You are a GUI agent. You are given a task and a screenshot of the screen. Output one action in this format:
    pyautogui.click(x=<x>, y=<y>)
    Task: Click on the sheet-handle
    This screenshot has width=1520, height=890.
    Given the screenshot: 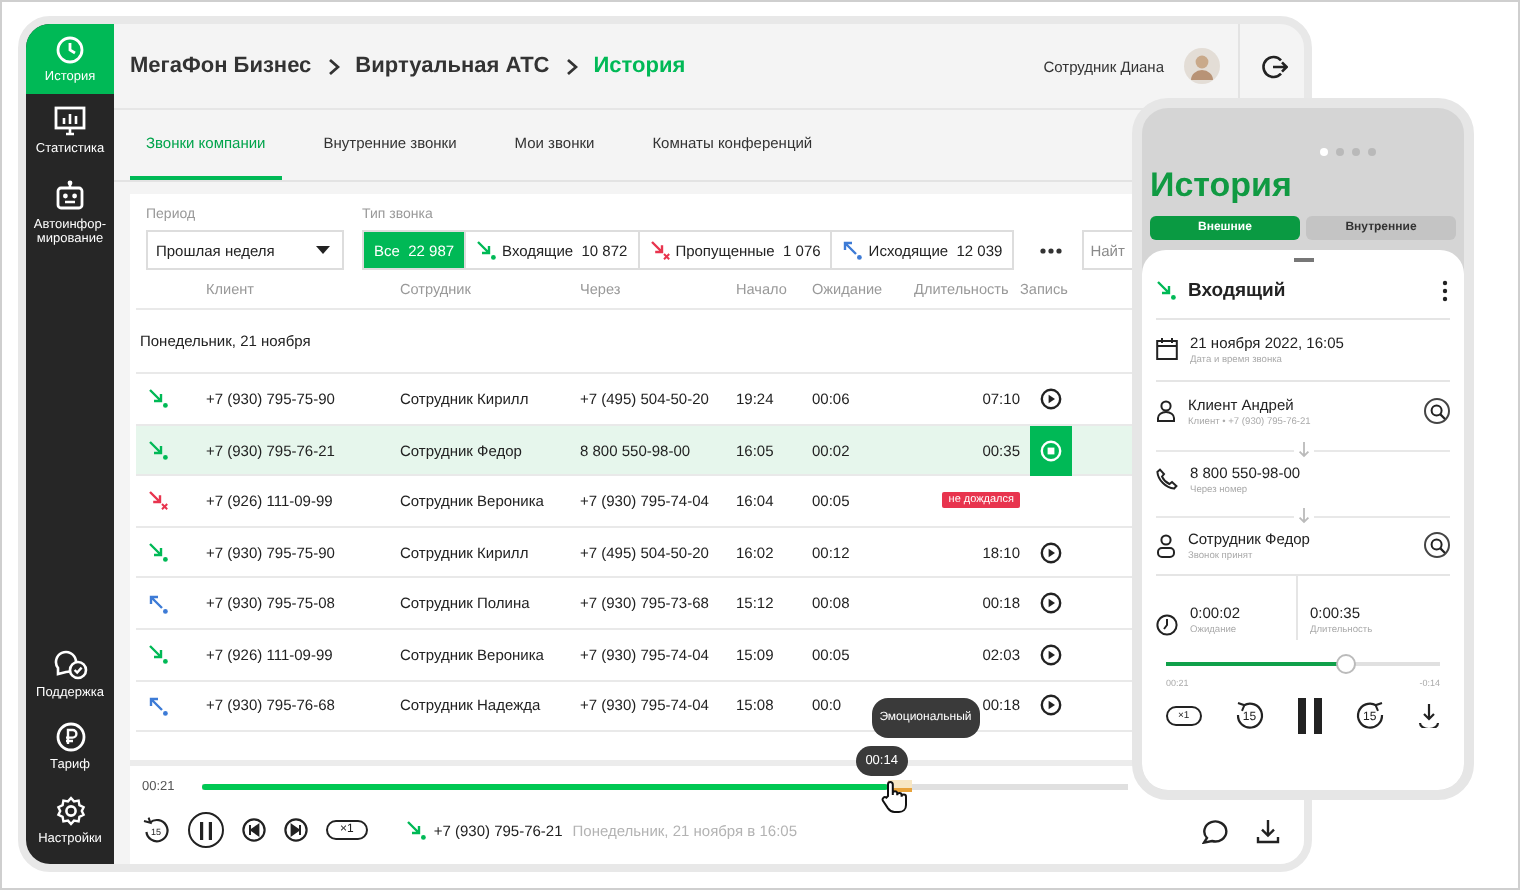 What is the action you would take?
    pyautogui.click(x=1303, y=259)
    